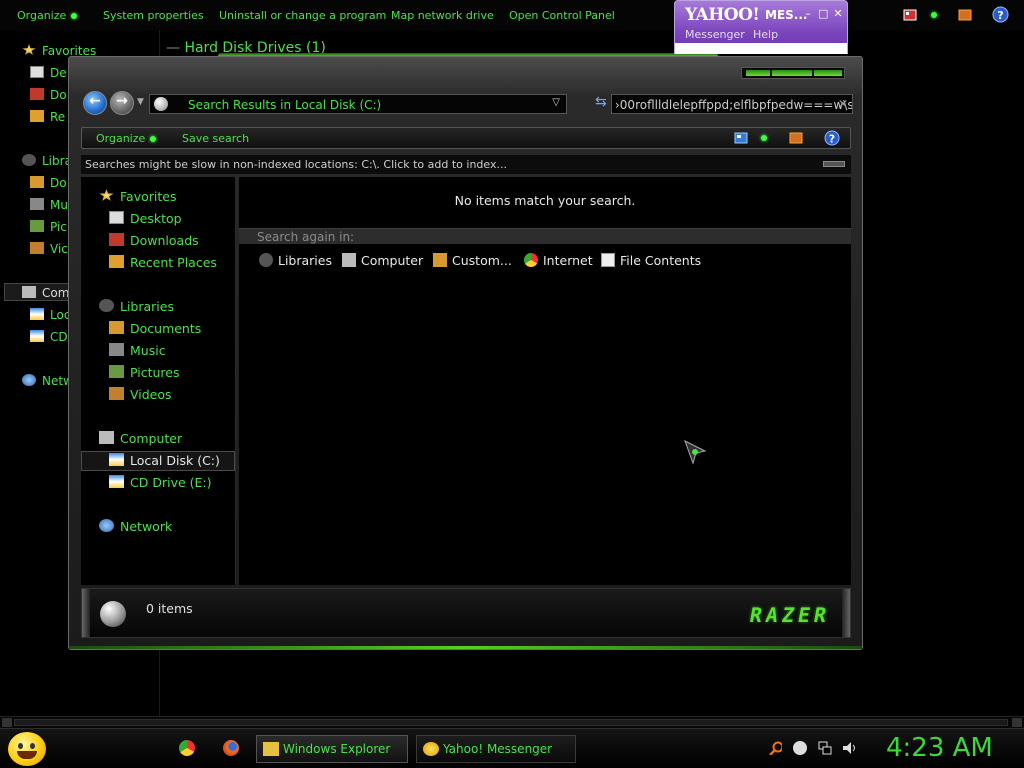  What do you see at coordinates (137, 196) in the screenshot?
I see `nav-item-favorites: Favorites` at bounding box center [137, 196].